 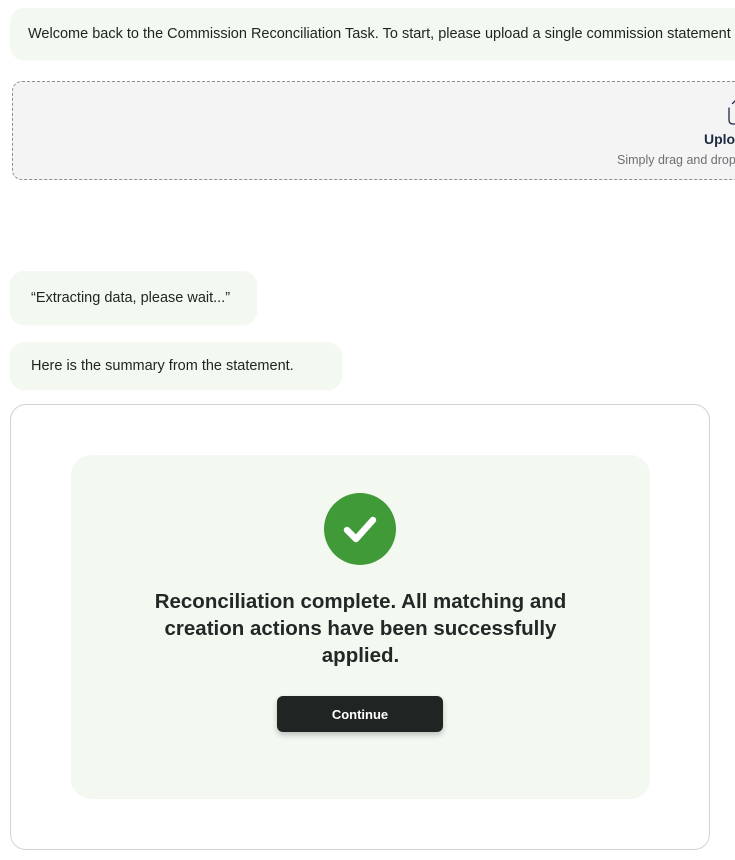 I want to click on assistant-message-extracting: “Extracting data, please wait...”, so click(x=133, y=298).